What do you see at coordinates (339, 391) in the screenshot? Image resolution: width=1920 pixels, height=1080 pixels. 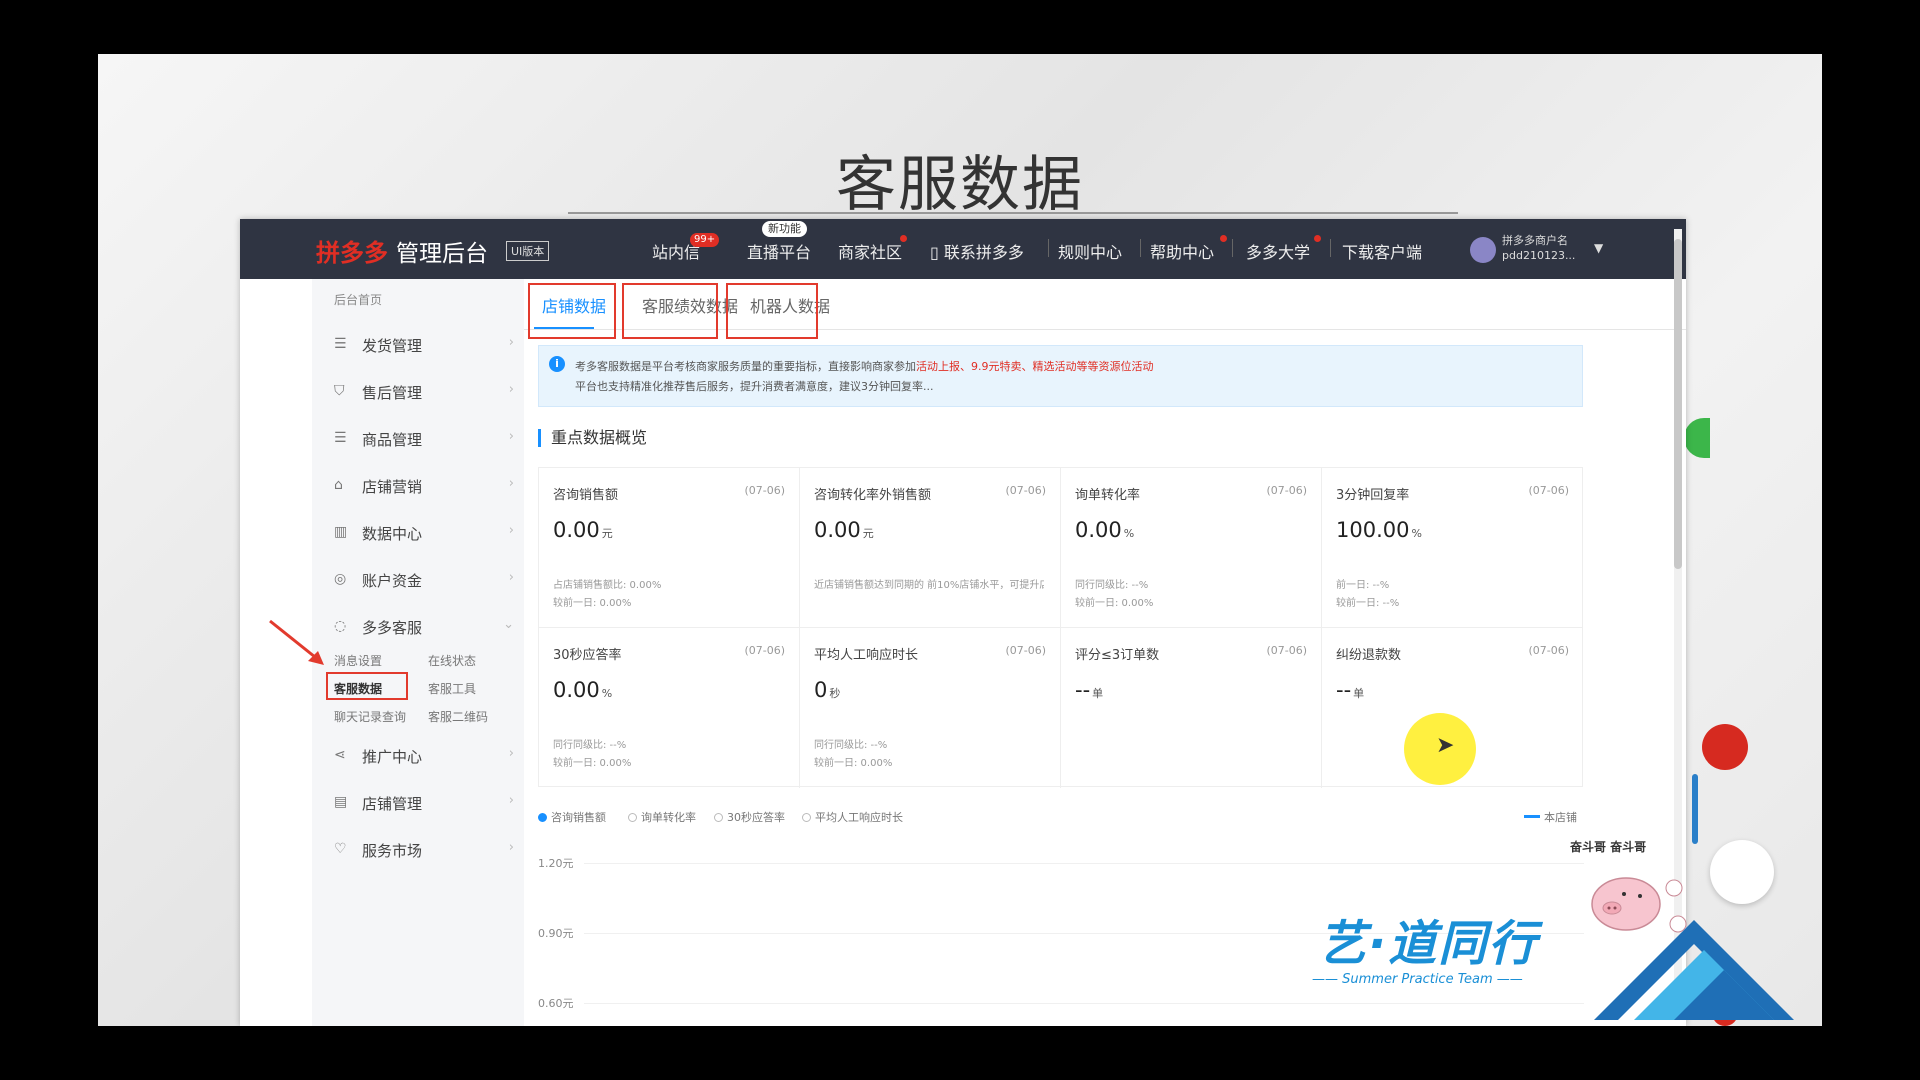 I see `shield-icon: ⛉` at bounding box center [339, 391].